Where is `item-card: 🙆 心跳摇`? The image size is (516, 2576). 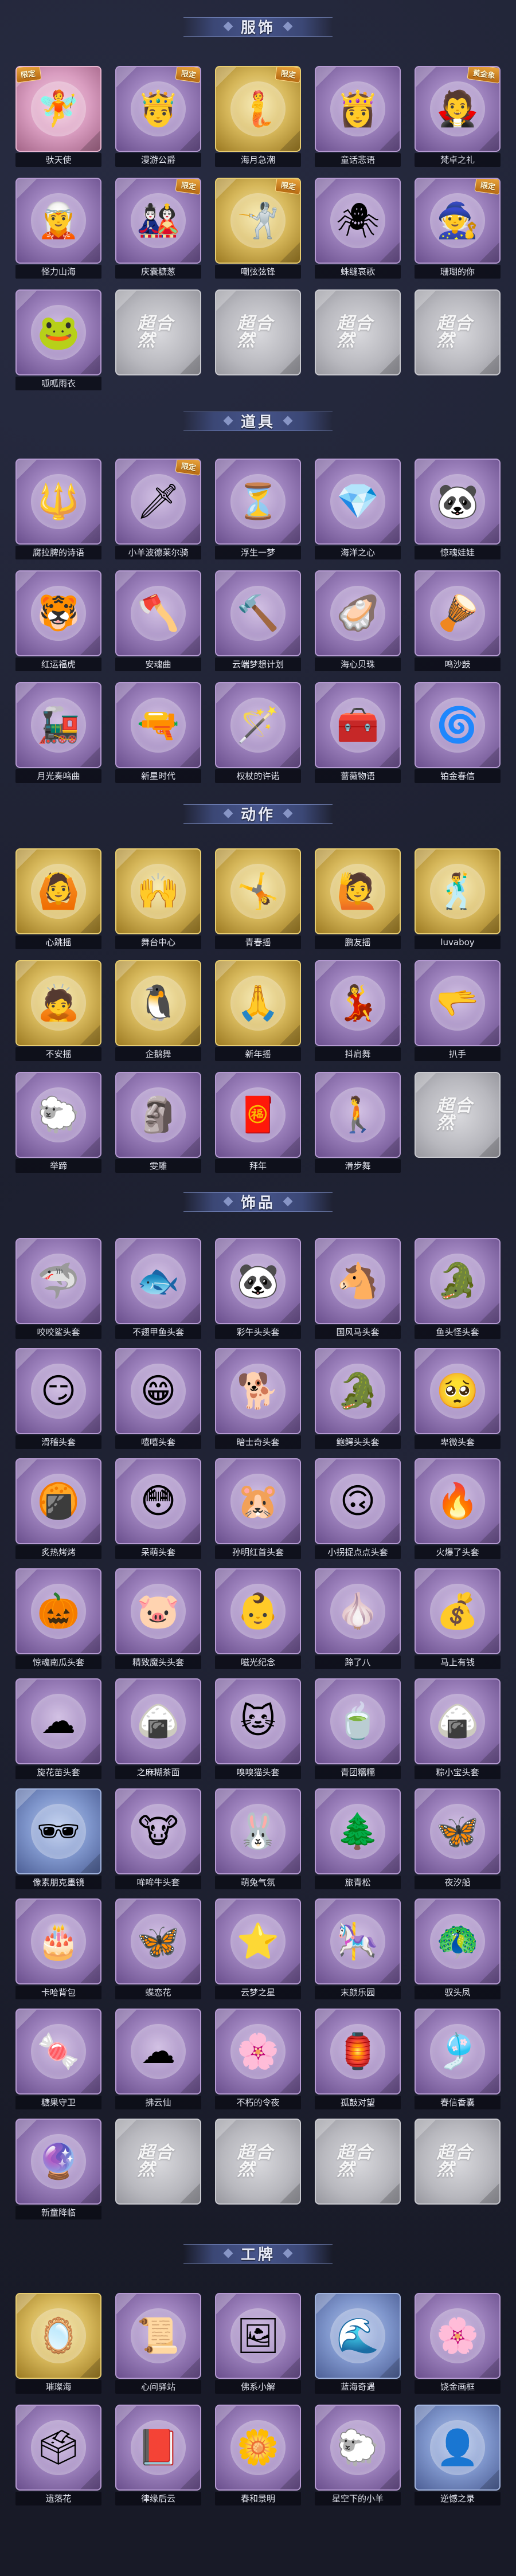 item-card: 🙆 心跳摇 is located at coordinates (58, 898).